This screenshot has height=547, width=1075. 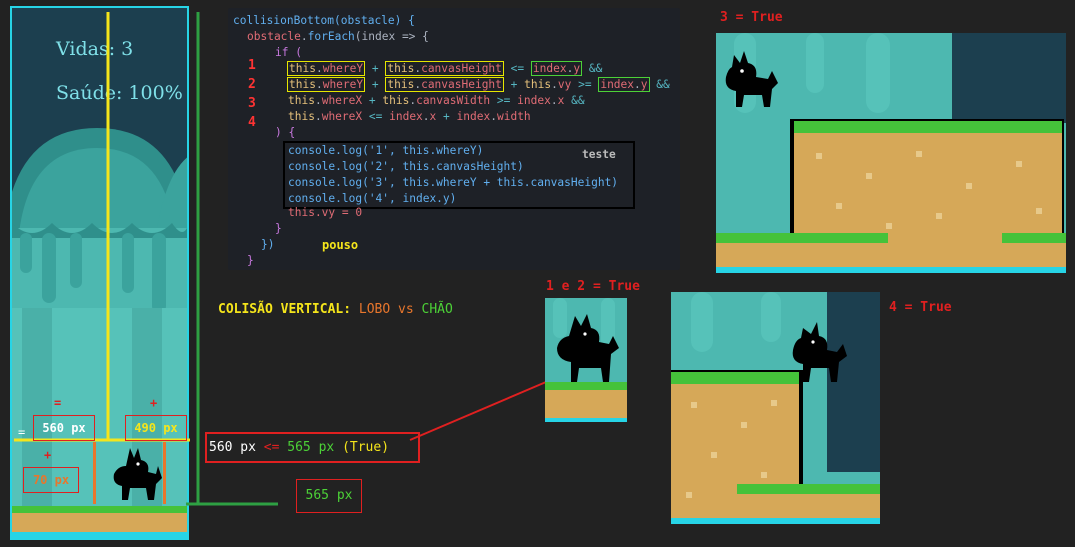 I want to click on code-line-7: this.whereX <= index.x + index.width, so click(x=409, y=116).